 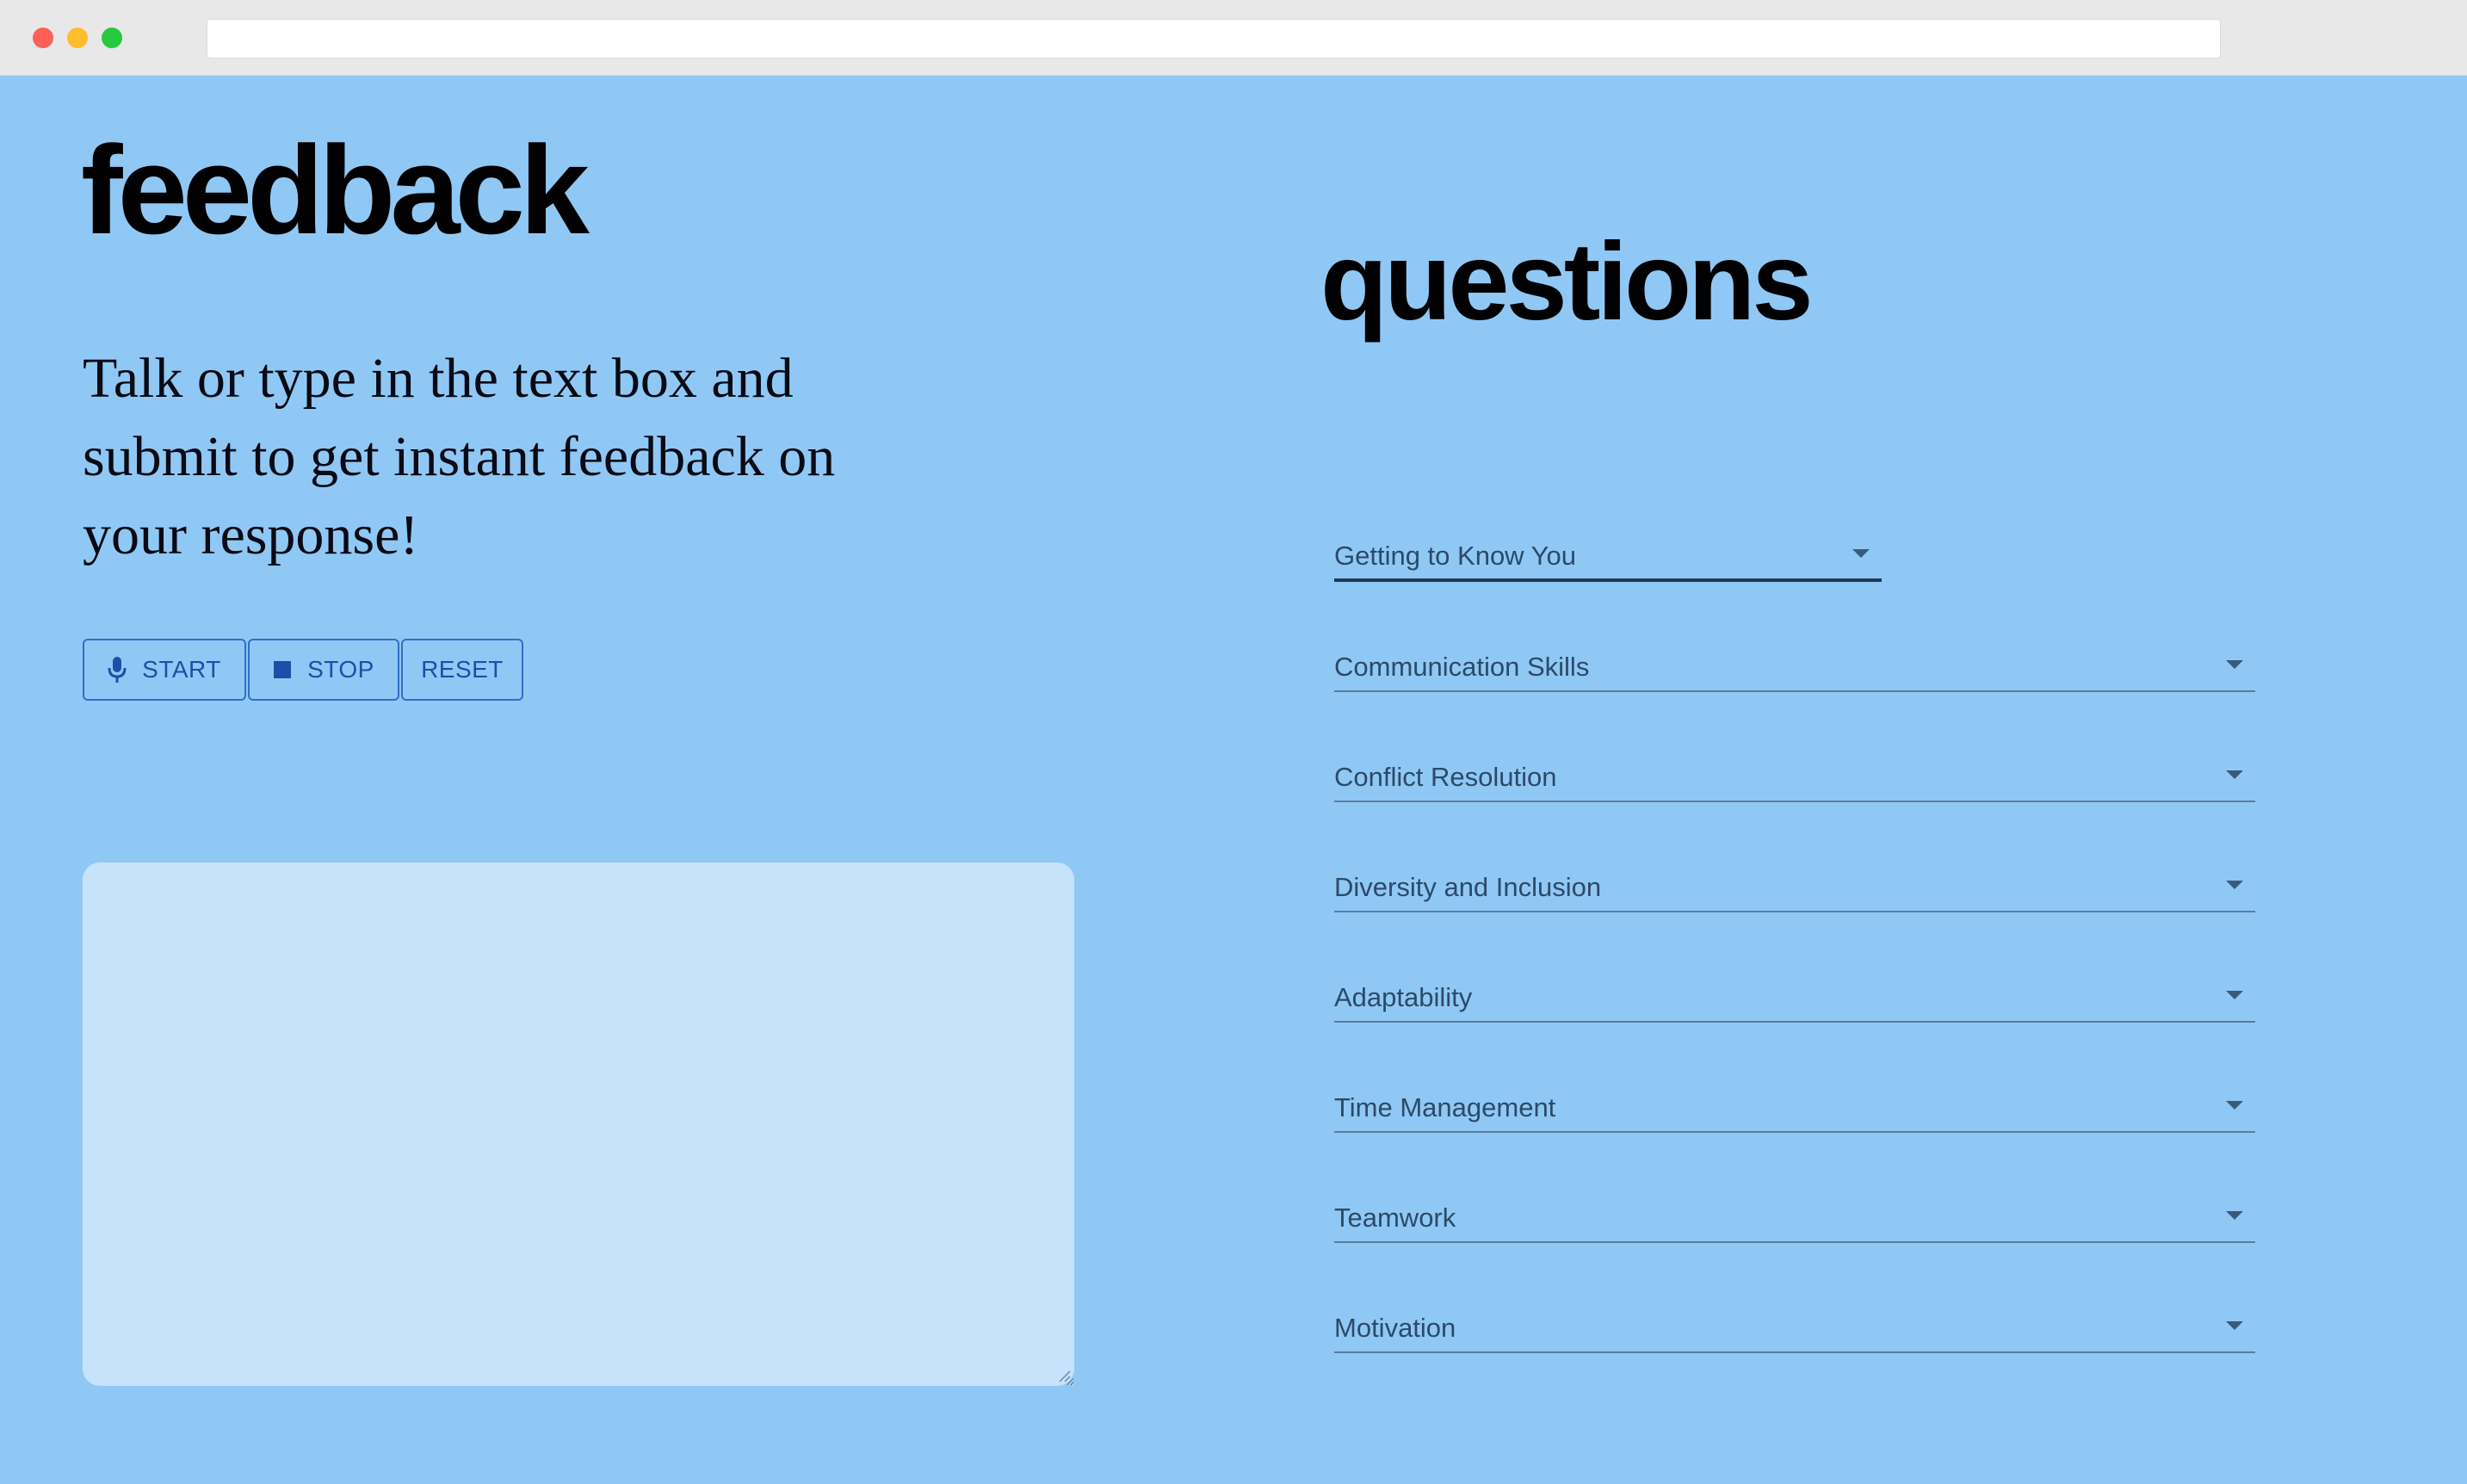 I want to click on stop-button-label: STOP, so click(x=340, y=669).